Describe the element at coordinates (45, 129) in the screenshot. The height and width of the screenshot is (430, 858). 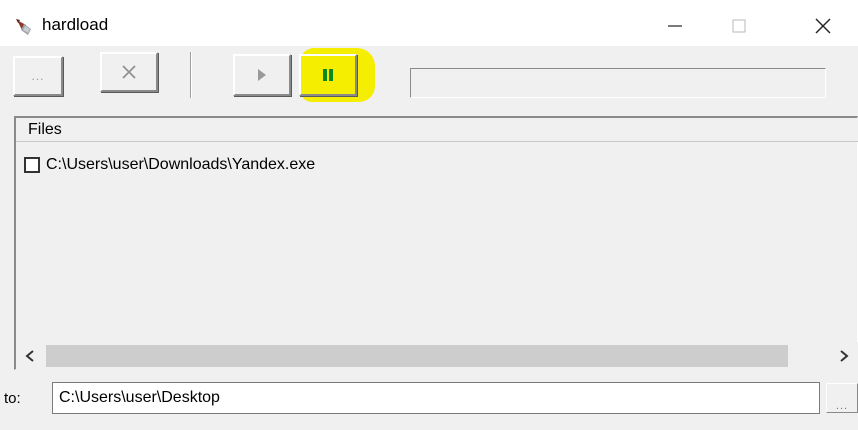
I see `files-header-label: Files` at that location.